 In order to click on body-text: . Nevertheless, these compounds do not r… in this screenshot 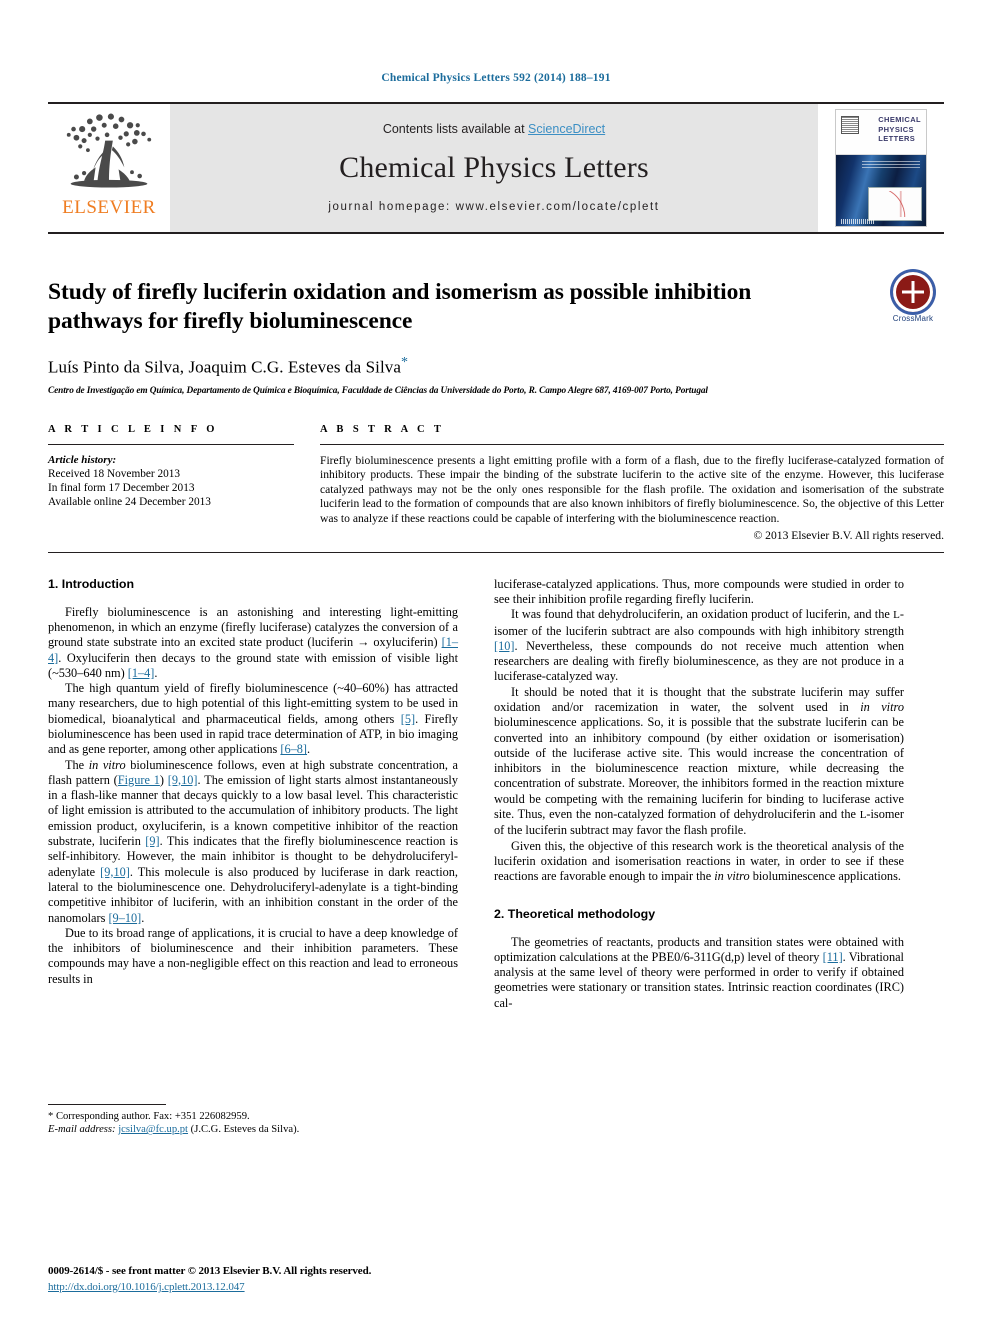, I will do `click(699, 661)`.